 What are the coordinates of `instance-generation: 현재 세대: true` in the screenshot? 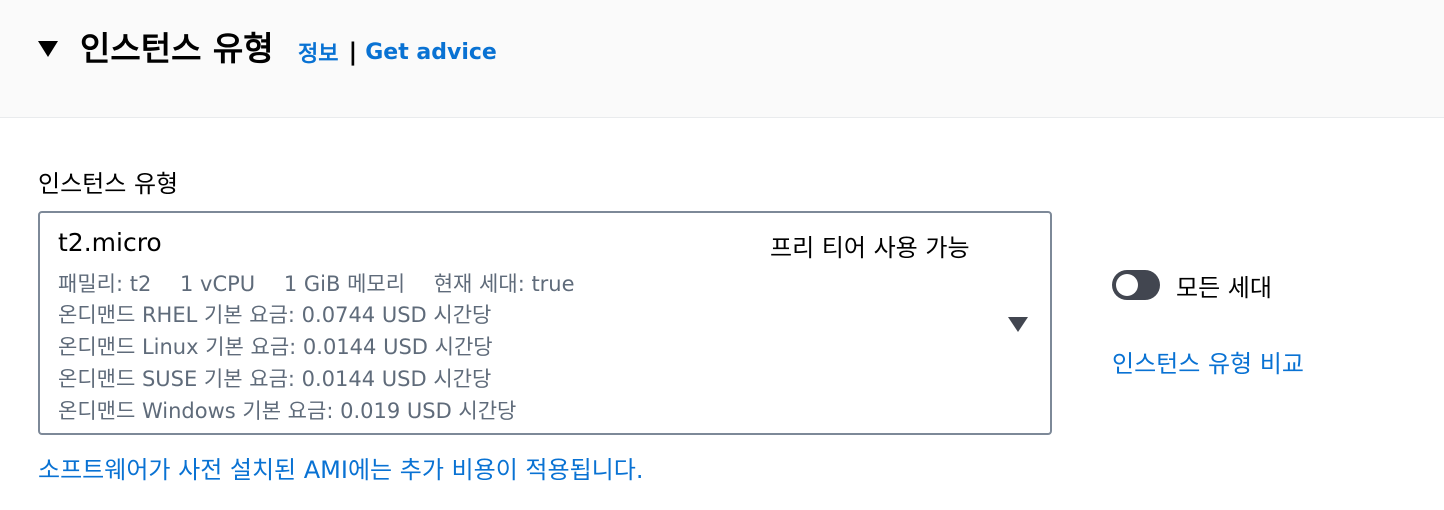 It's located at (504, 284).